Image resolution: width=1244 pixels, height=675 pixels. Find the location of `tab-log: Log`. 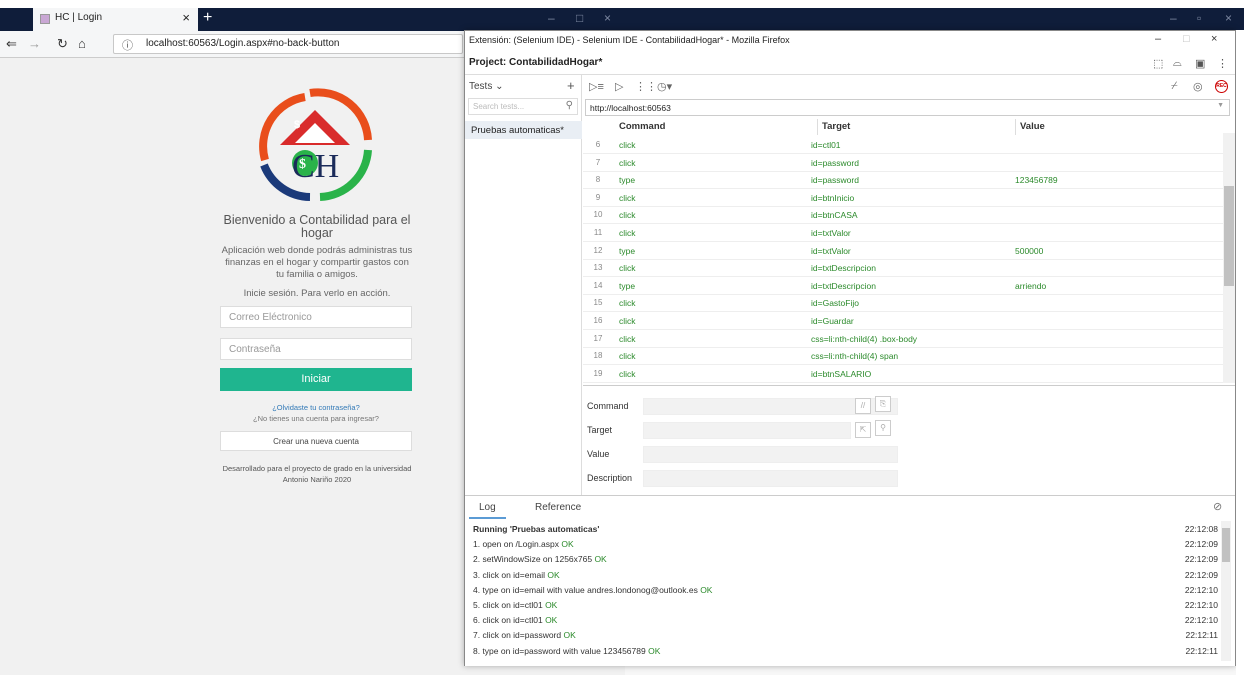

tab-log: Log is located at coordinates (487, 510).